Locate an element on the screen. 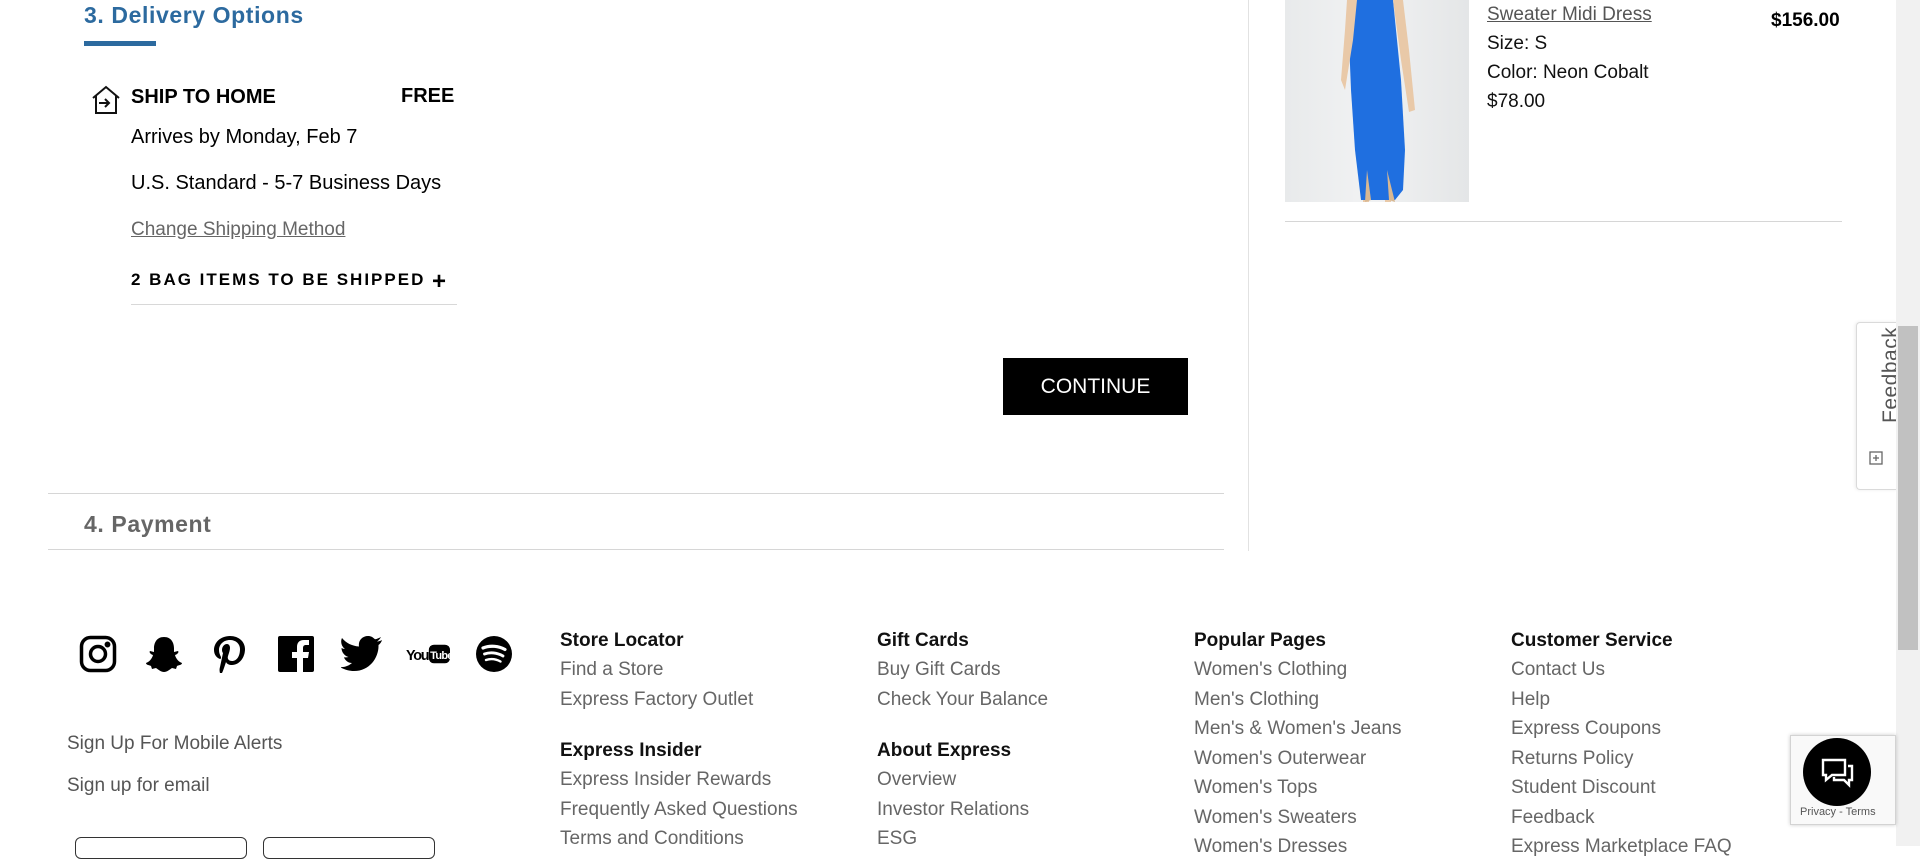 The height and width of the screenshot is (862, 1920). social-links: You Tube is located at coordinates (296, 654).